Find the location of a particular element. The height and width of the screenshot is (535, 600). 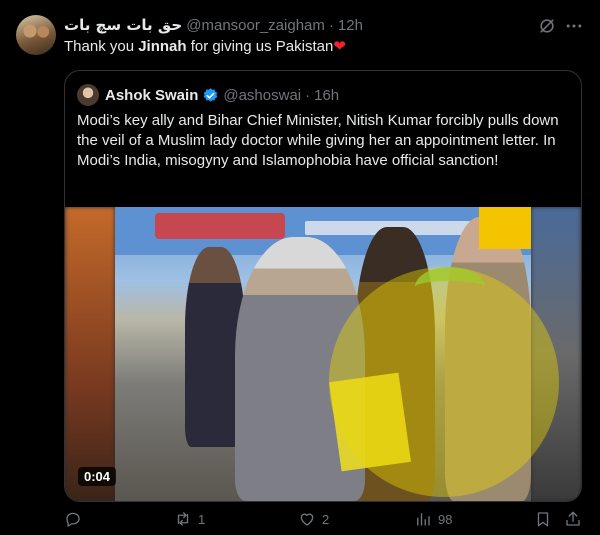

reply-button is located at coordinates (76, 519).